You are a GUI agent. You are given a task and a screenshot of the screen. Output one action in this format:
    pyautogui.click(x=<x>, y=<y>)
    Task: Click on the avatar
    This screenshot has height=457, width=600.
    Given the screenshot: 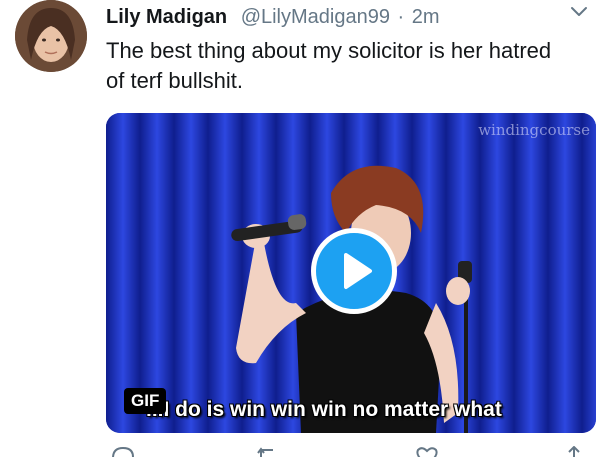 What is the action you would take?
    pyautogui.click(x=51, y=36)
    